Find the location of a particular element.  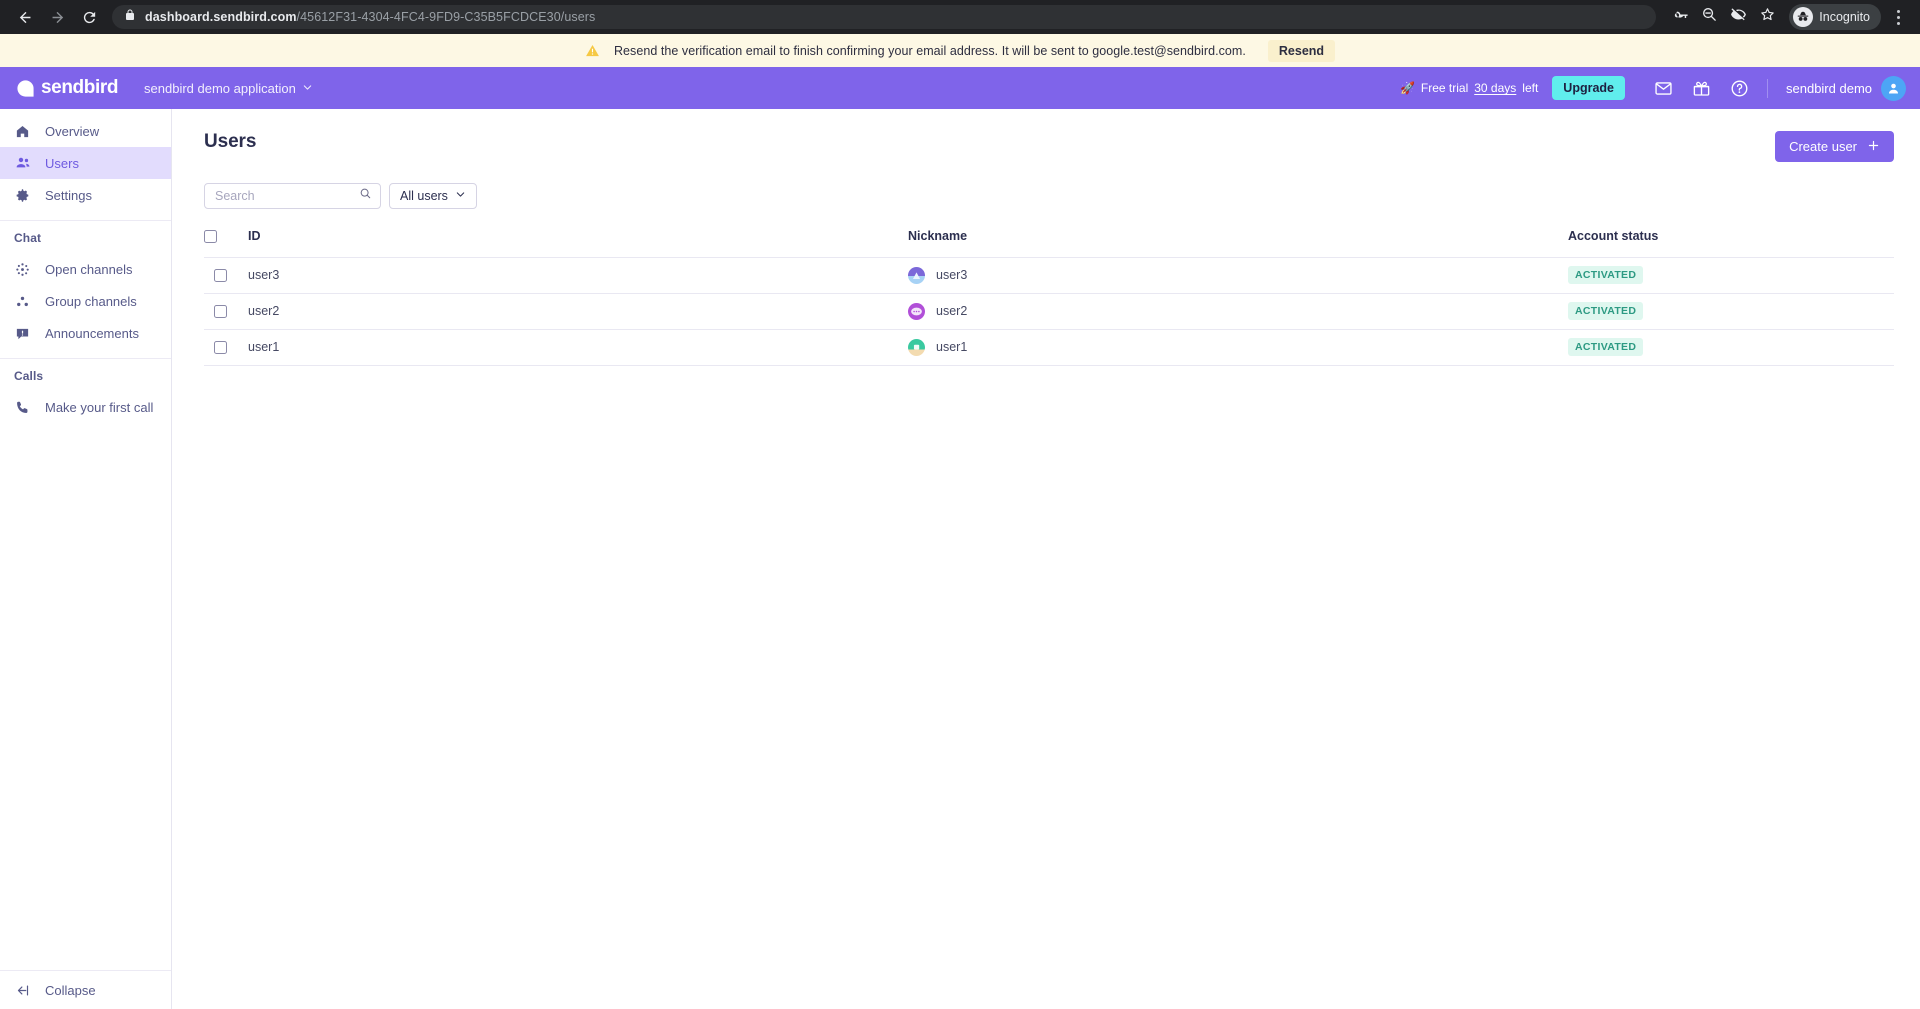

sidebar-item-announcements: Announcements is located at coordinates (85, 333).